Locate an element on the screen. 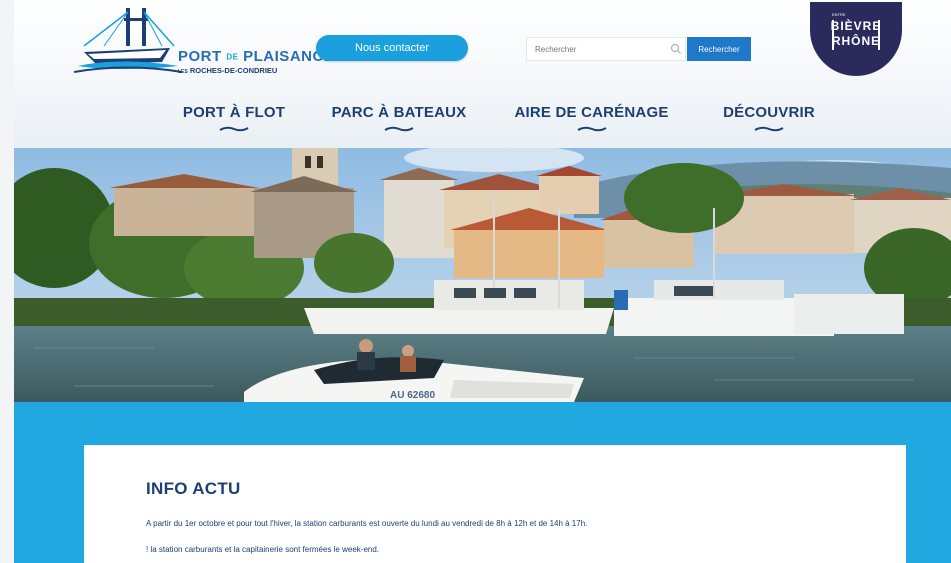 This screenshot has height=563, width=951. search-box is located at coordinates (606, 49).